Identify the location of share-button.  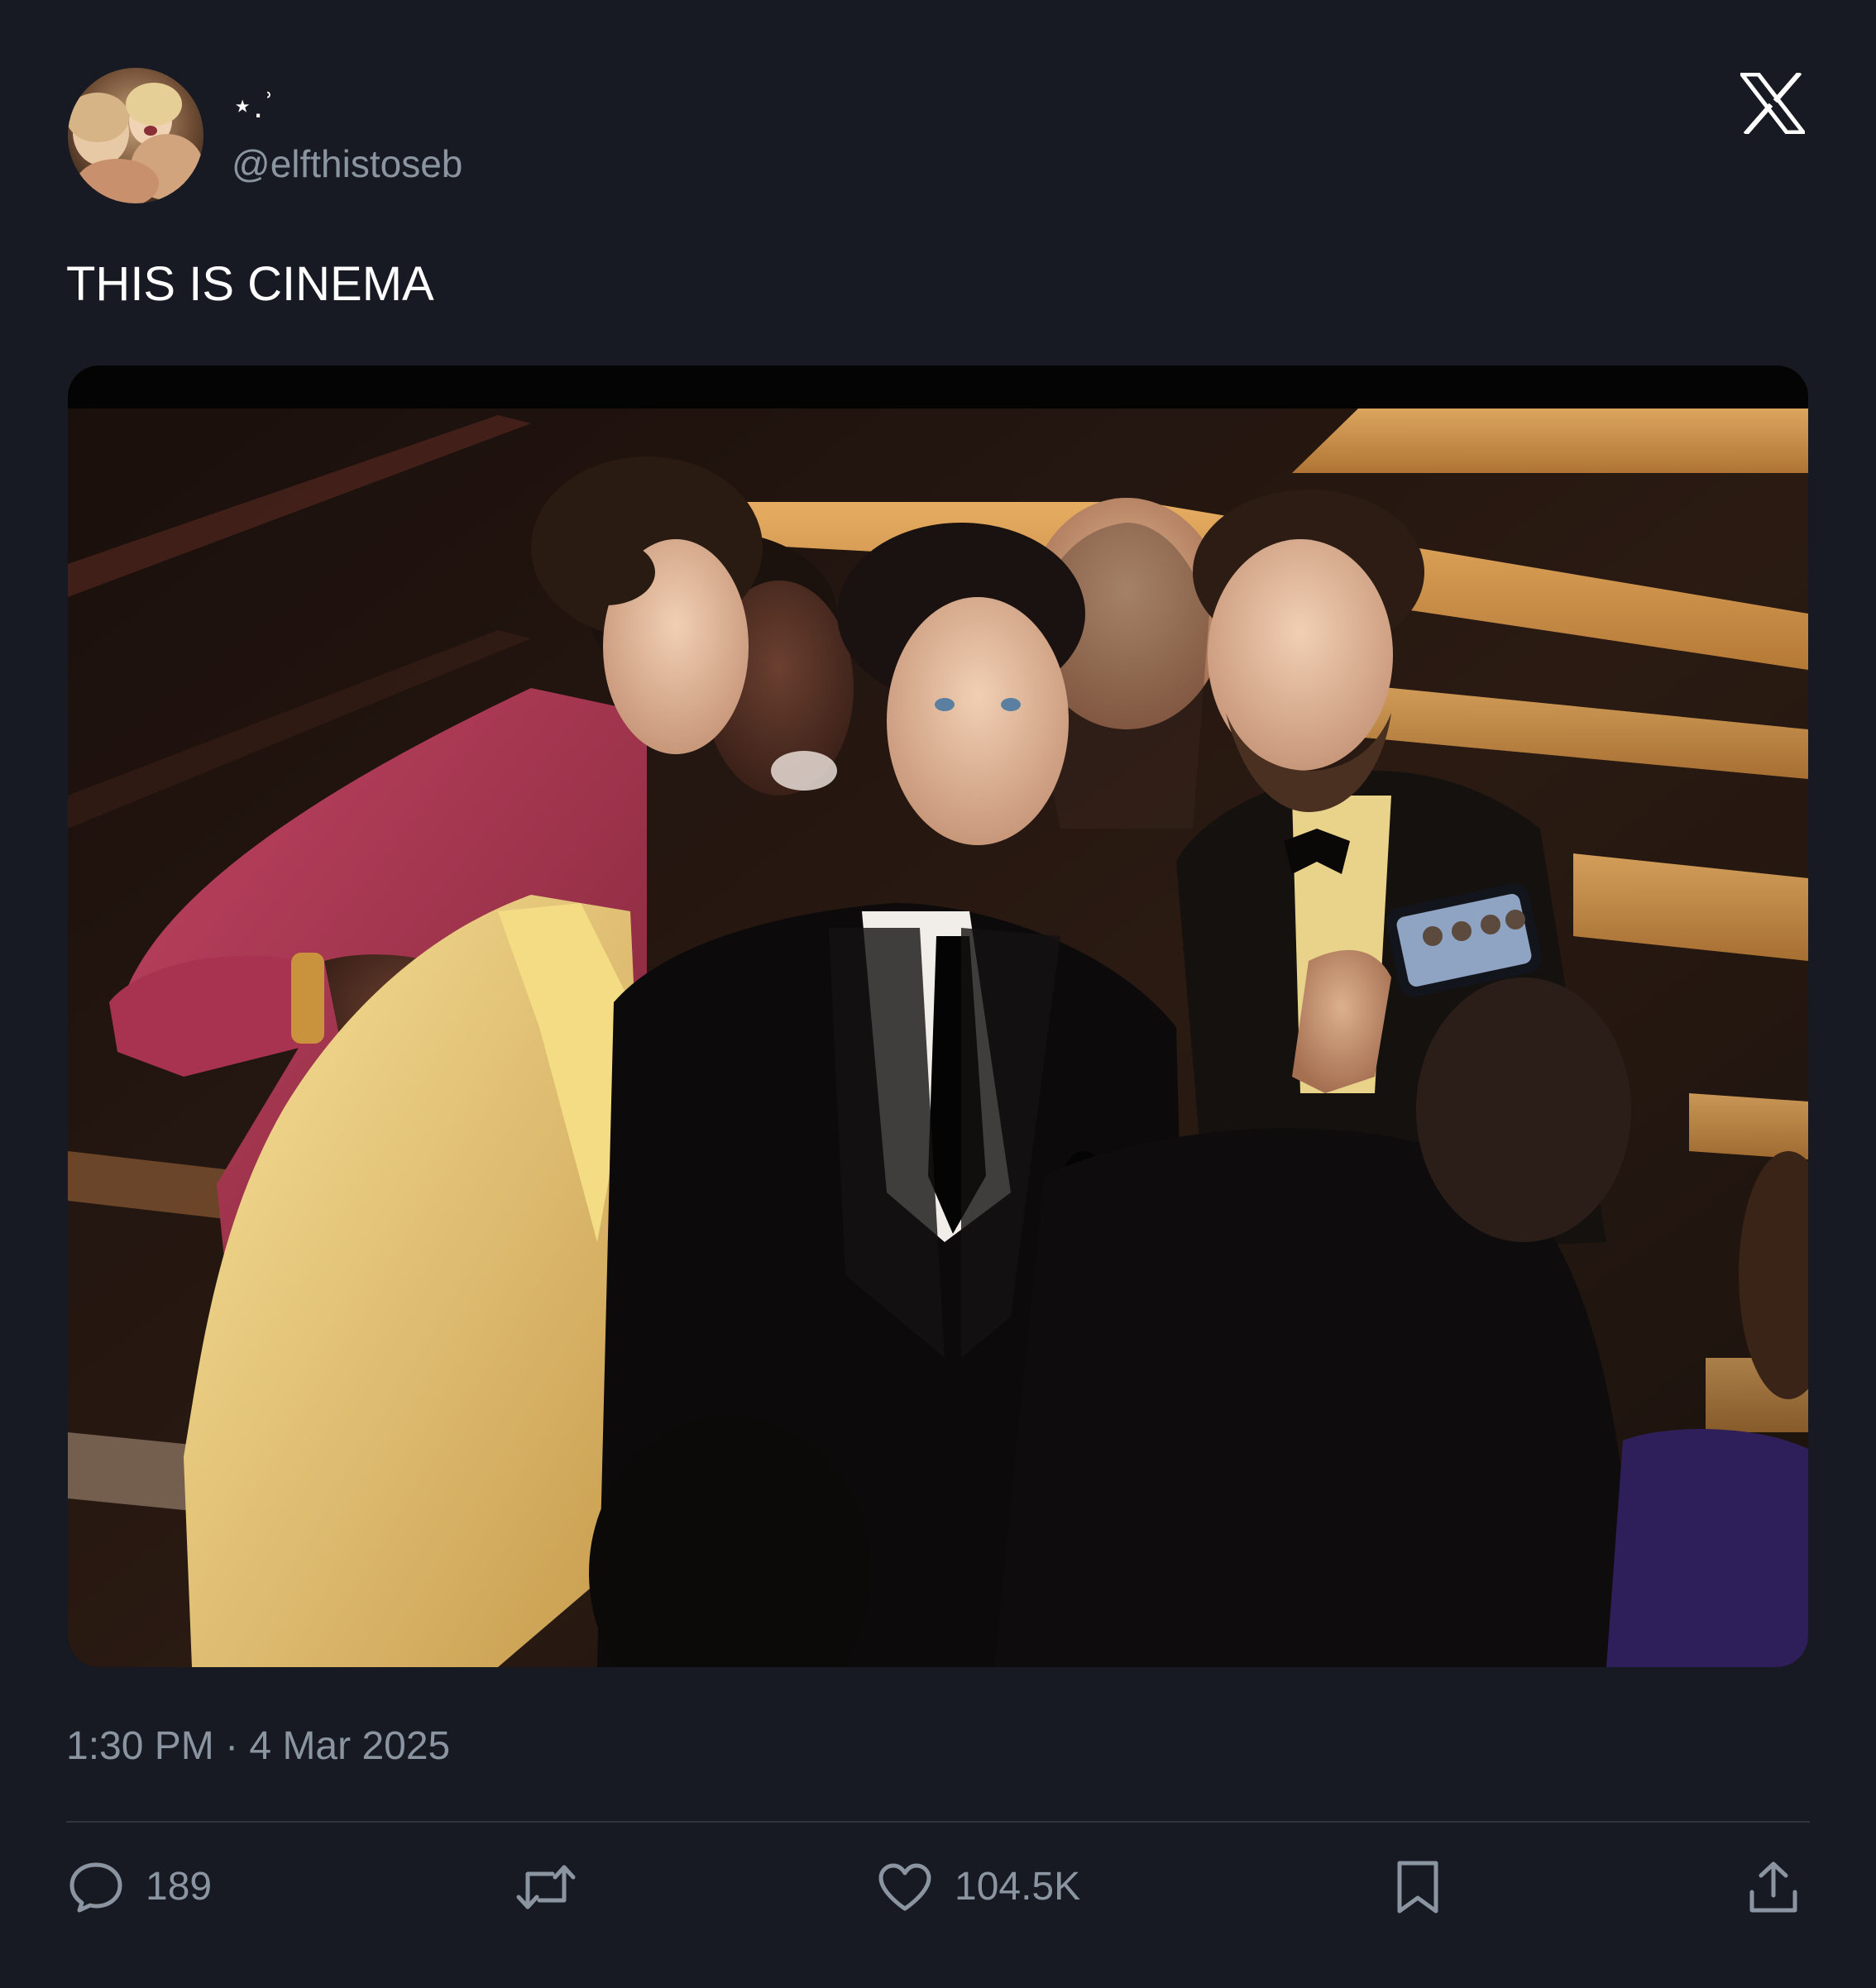
(1773, 1887).